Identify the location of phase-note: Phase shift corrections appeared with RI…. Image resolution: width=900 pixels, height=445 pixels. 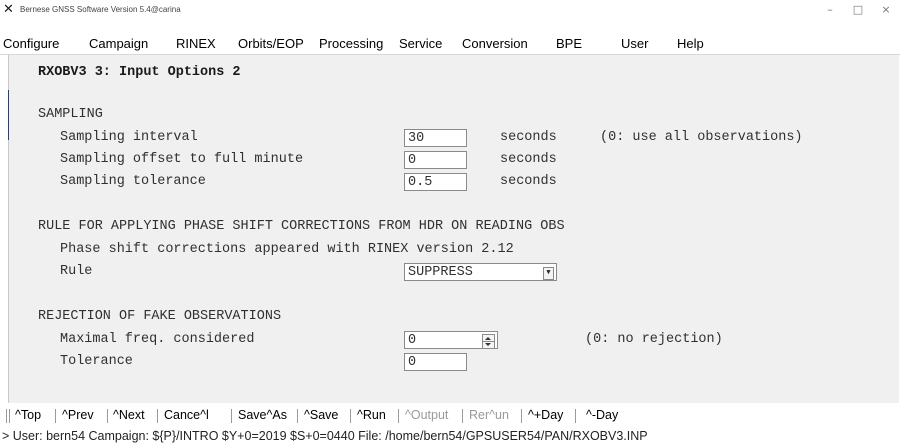
(287, 249).